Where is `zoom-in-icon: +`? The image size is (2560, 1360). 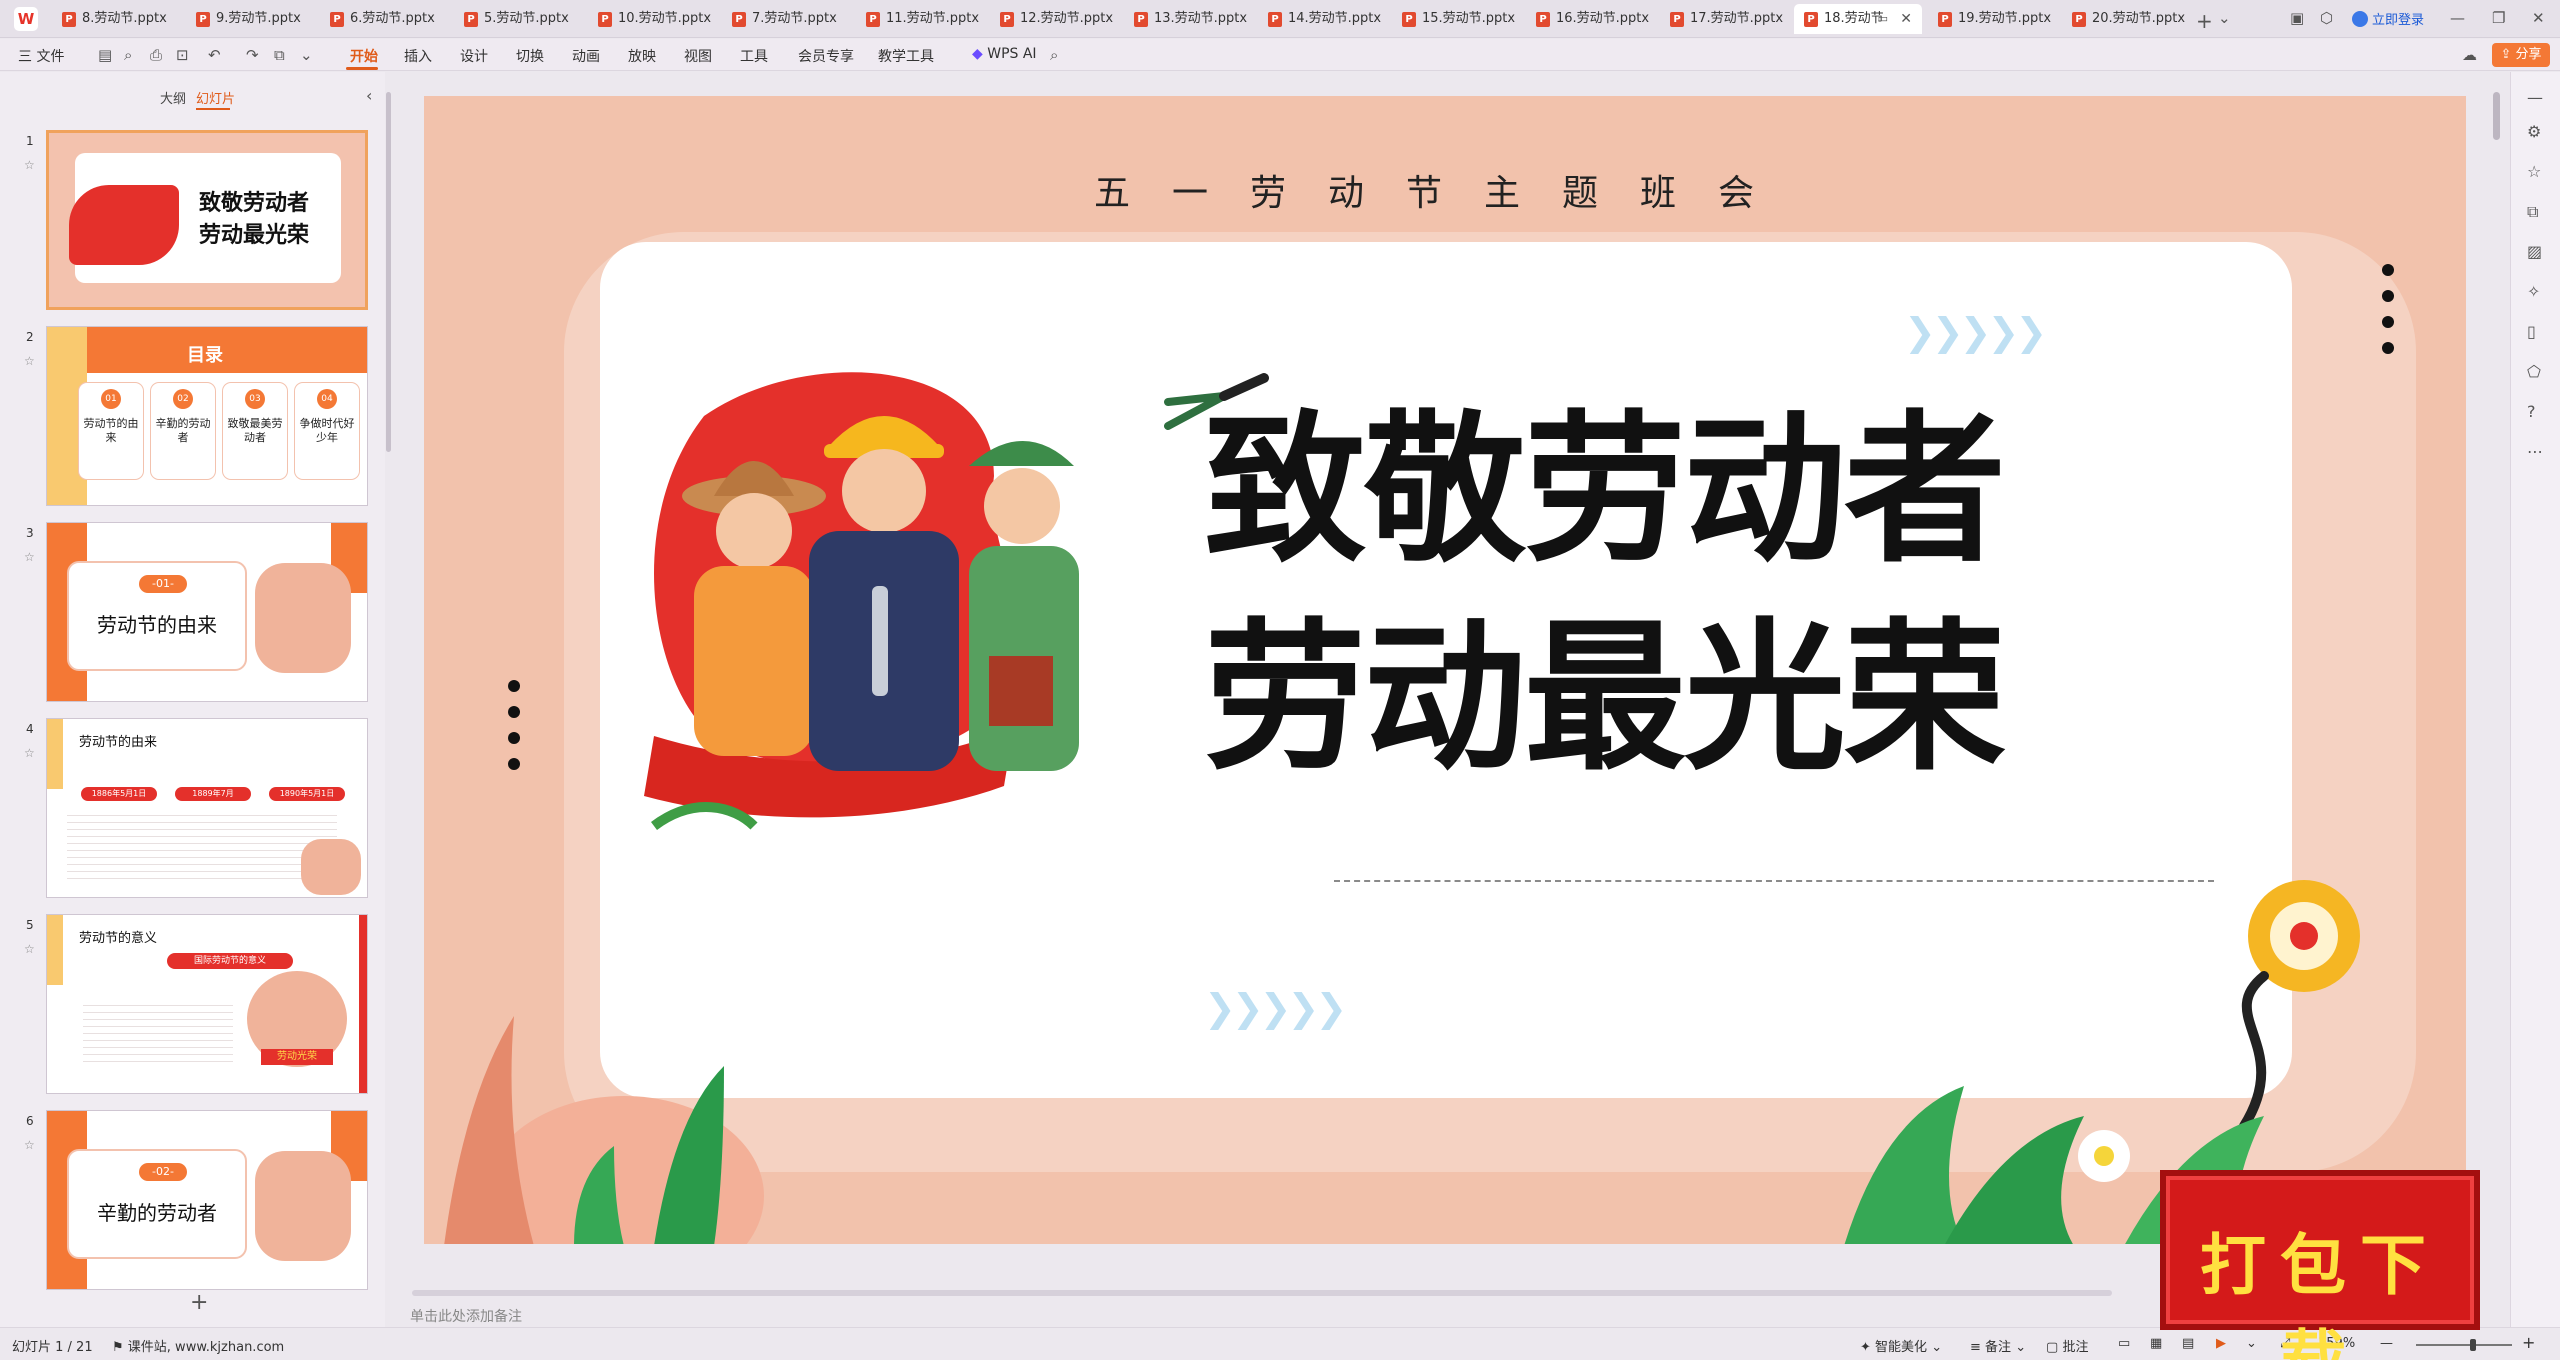 zoom-in-icon: + is located at coordinates (2528, 1342).